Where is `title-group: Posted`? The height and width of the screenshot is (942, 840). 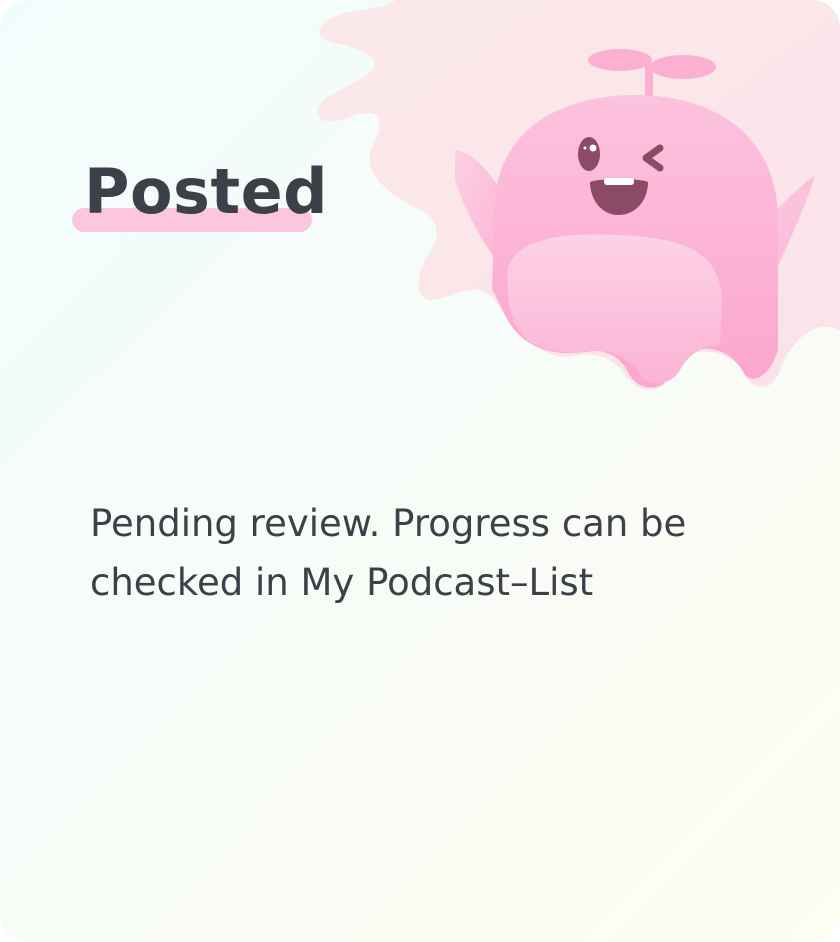
title-group: Posted is located at coordinates (200, 195).